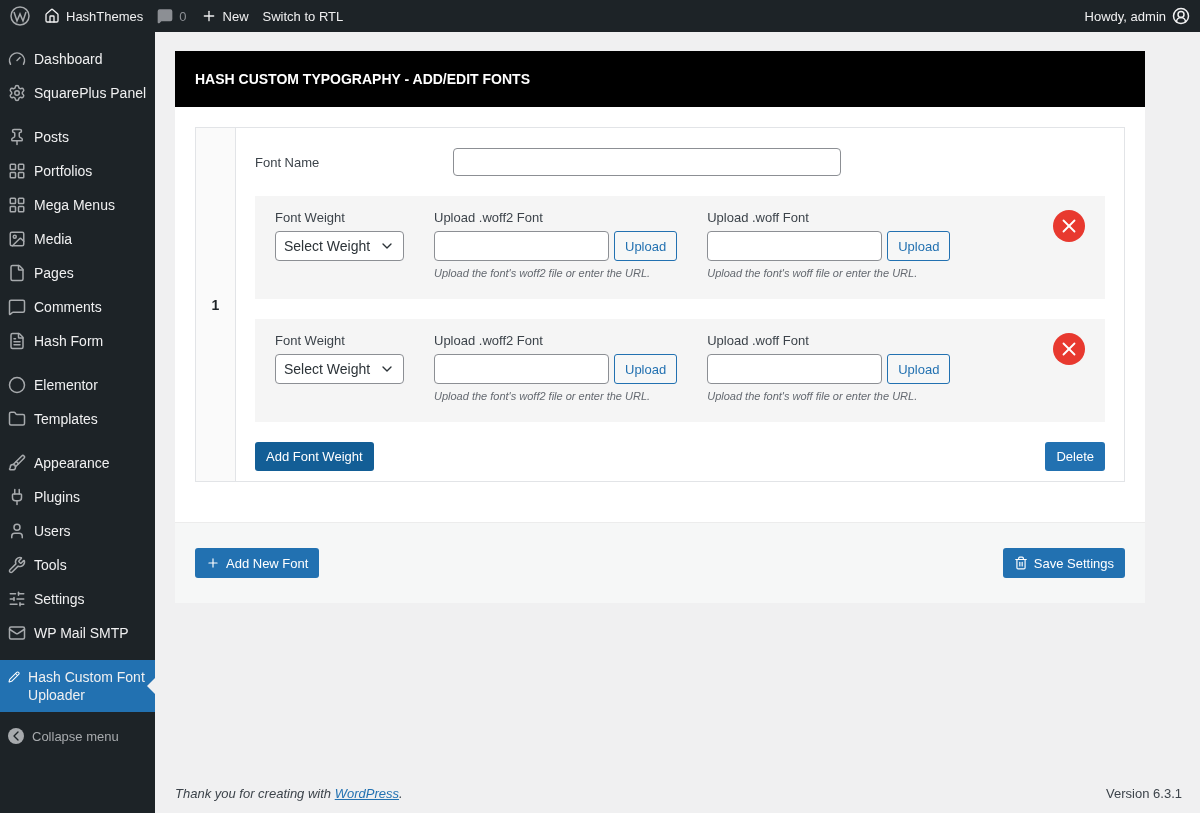  Describe the element at coordinates (366, 793) in the screenshot. I see `wordpress-link: WordPress` at that location.